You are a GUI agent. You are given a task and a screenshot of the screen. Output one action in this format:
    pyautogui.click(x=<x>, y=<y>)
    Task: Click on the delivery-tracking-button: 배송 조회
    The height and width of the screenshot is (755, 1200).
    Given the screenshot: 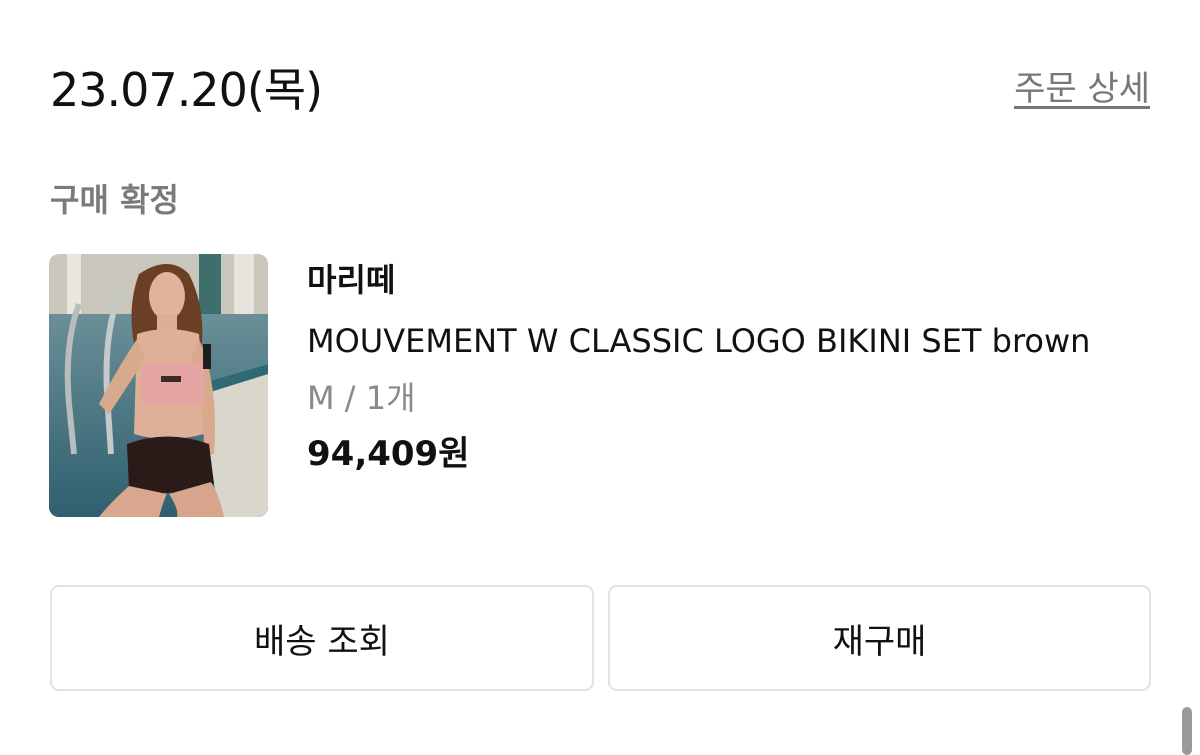 What is the action you would take?
    pyautogui.click(x=322, y=638)
    